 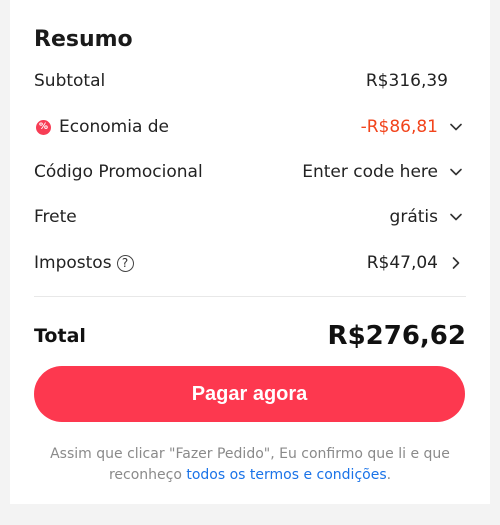 What do you see at coordinates (370, 172) in the screenshot?
I see `promo-code-field: Enter code here` at bounding box center [370, 172].